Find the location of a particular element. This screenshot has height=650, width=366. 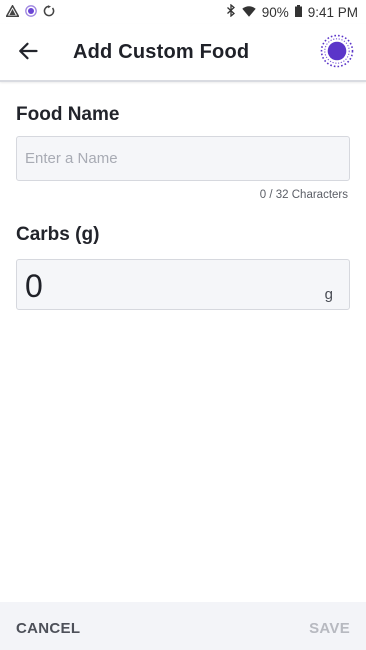

wifi-icon is located at coordinates (248, 12).